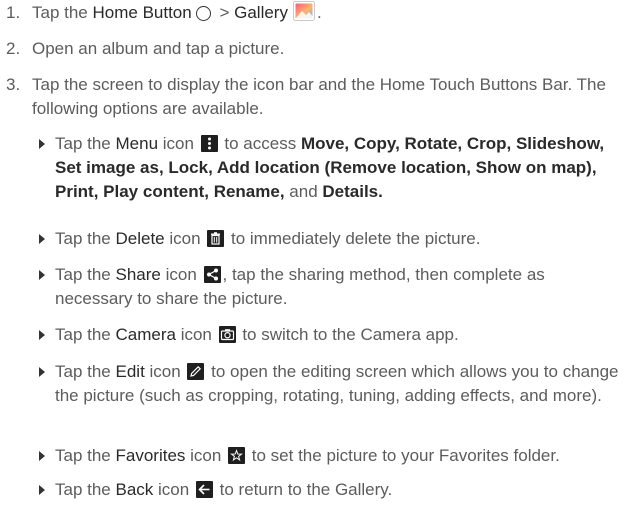 The height and width of the screenshot is (505, 629). I want to click on pencil-icon, so click(196, 371).